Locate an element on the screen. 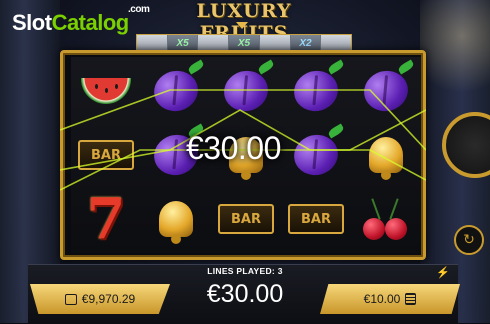 The image size is (490, 324). turbo-icon: ⚡ is located at coordinates (443, 272).